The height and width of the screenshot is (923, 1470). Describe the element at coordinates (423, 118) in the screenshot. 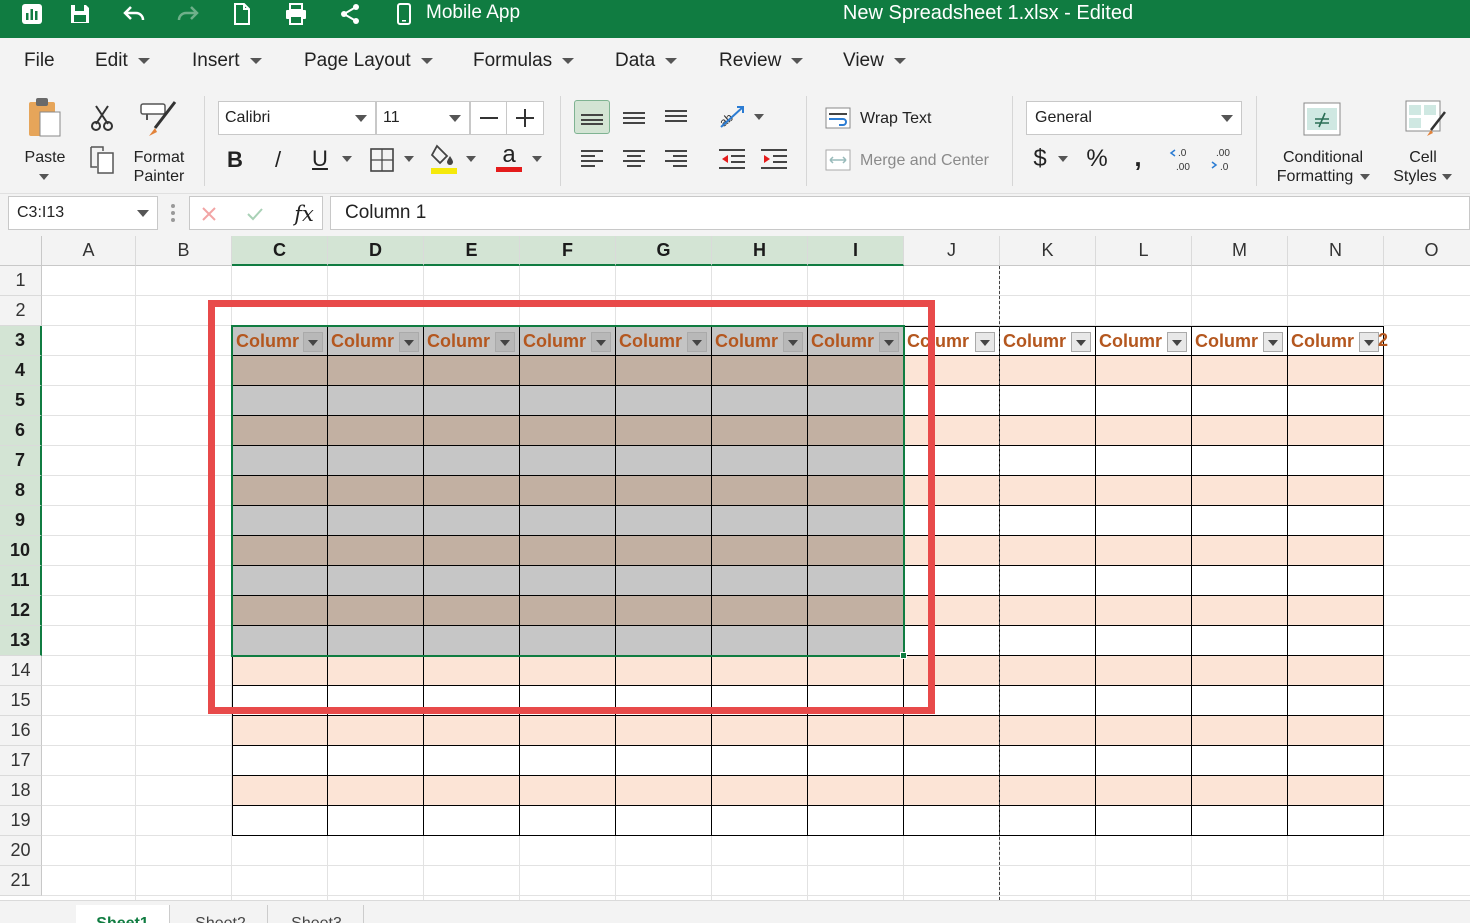

I see `font-size-select: 11` at that location.